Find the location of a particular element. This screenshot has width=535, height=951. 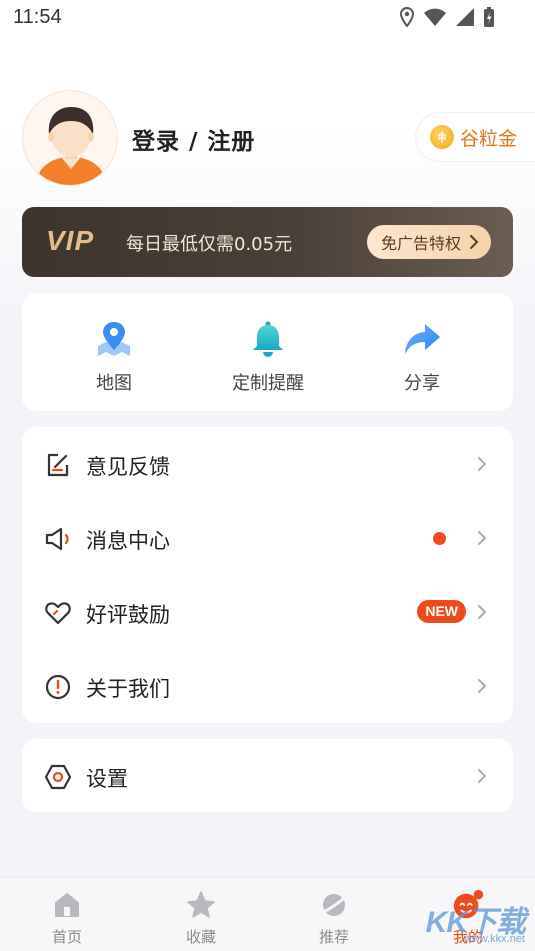

tab-favorites: 收藏 is located at coordinates (201, 917).